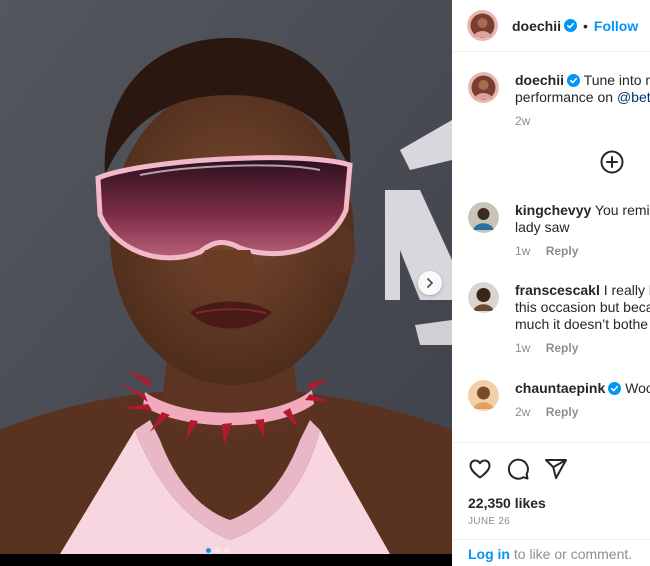 The image size is (650, 566). What do you see at coordinates (557, 290) in the screenshot?
I see `comment-username: franscescakl` at bounding box center [557, 290].